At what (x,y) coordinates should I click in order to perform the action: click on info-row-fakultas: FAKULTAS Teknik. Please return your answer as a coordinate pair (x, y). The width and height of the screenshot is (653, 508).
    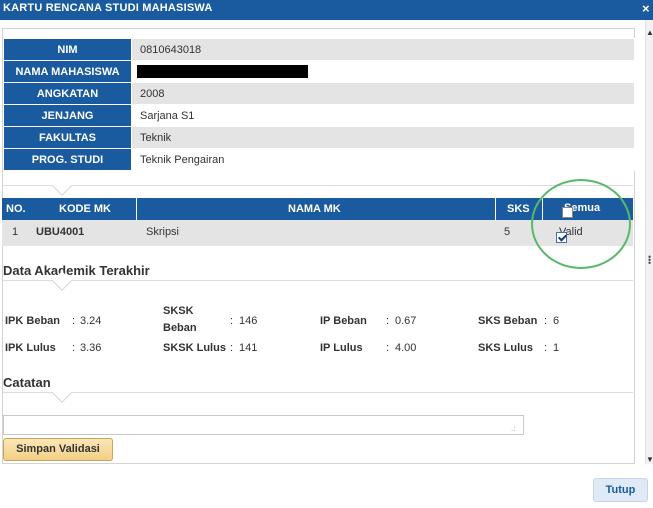
    Looking at the image, I should click on (319, 137).